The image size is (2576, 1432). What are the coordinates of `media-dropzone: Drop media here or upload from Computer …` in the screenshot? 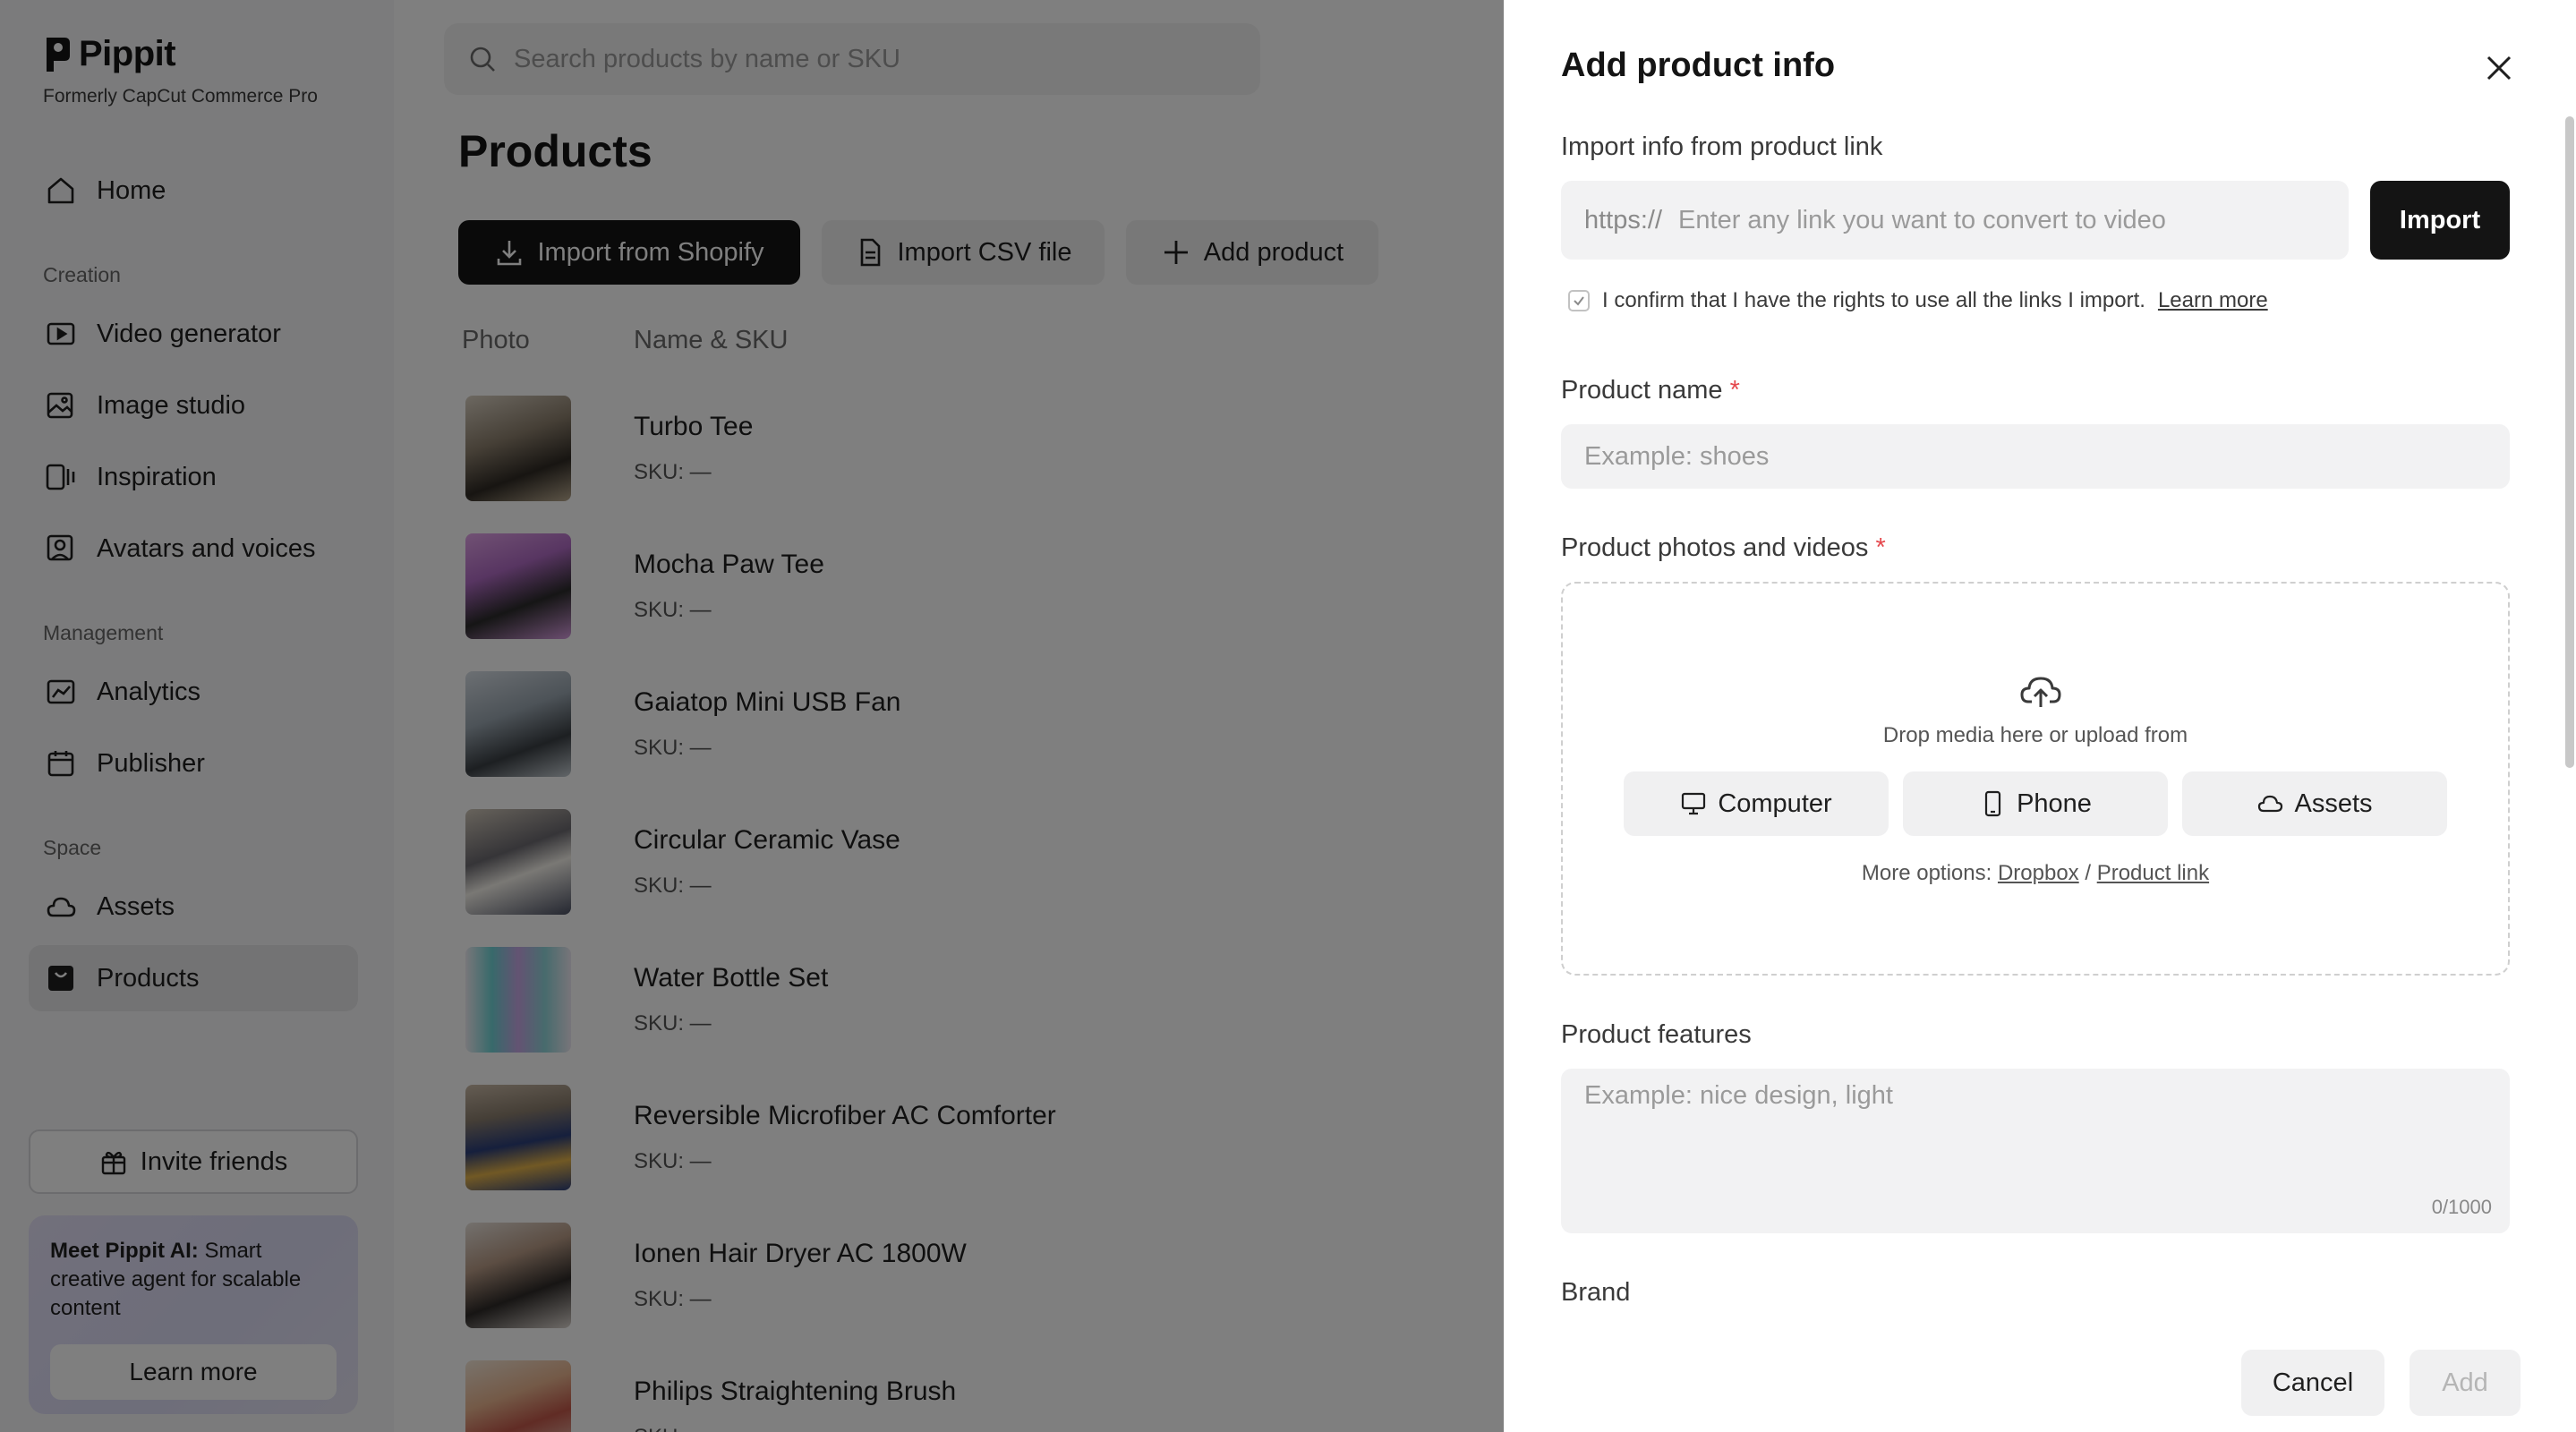 It's located at (2035, 779).